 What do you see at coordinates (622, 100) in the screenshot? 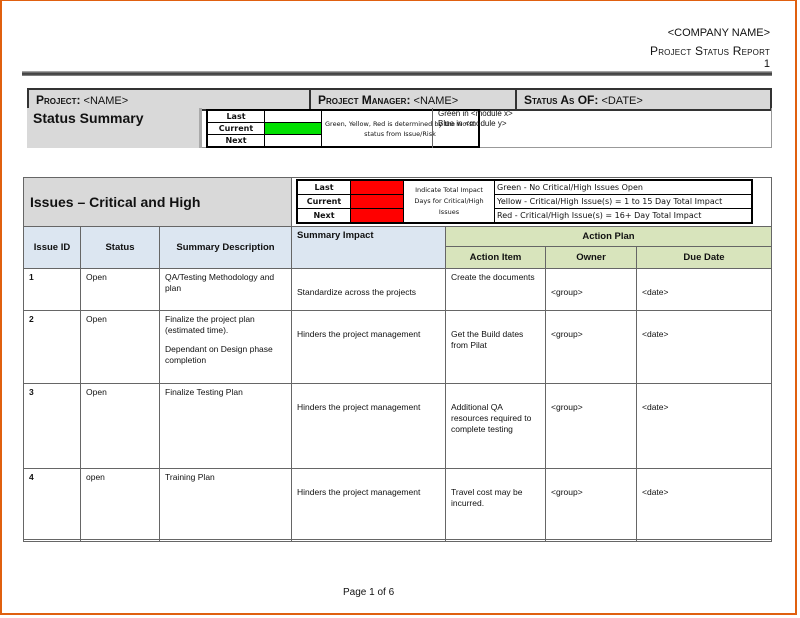
I see `status-as-of-value: <DATE>` at bounding box center [622, 100].